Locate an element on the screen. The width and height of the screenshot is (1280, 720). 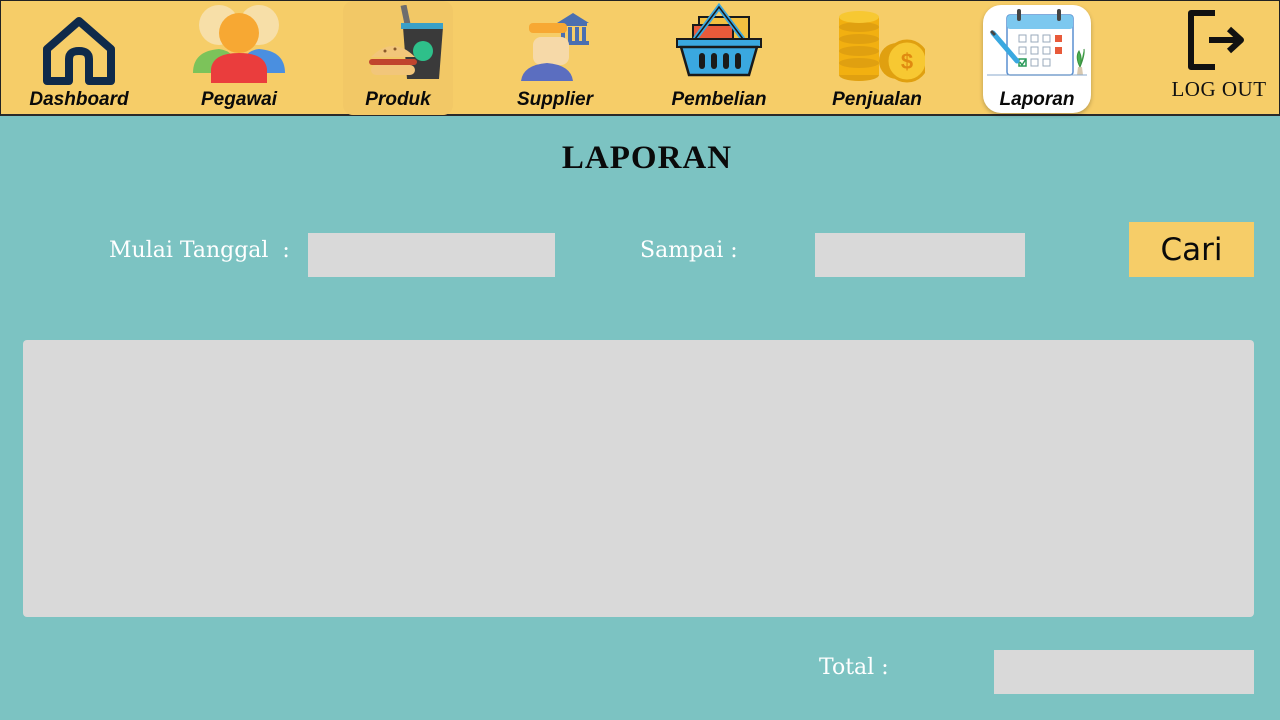
nav-produk: Produk is located at coordinates (398, 58).